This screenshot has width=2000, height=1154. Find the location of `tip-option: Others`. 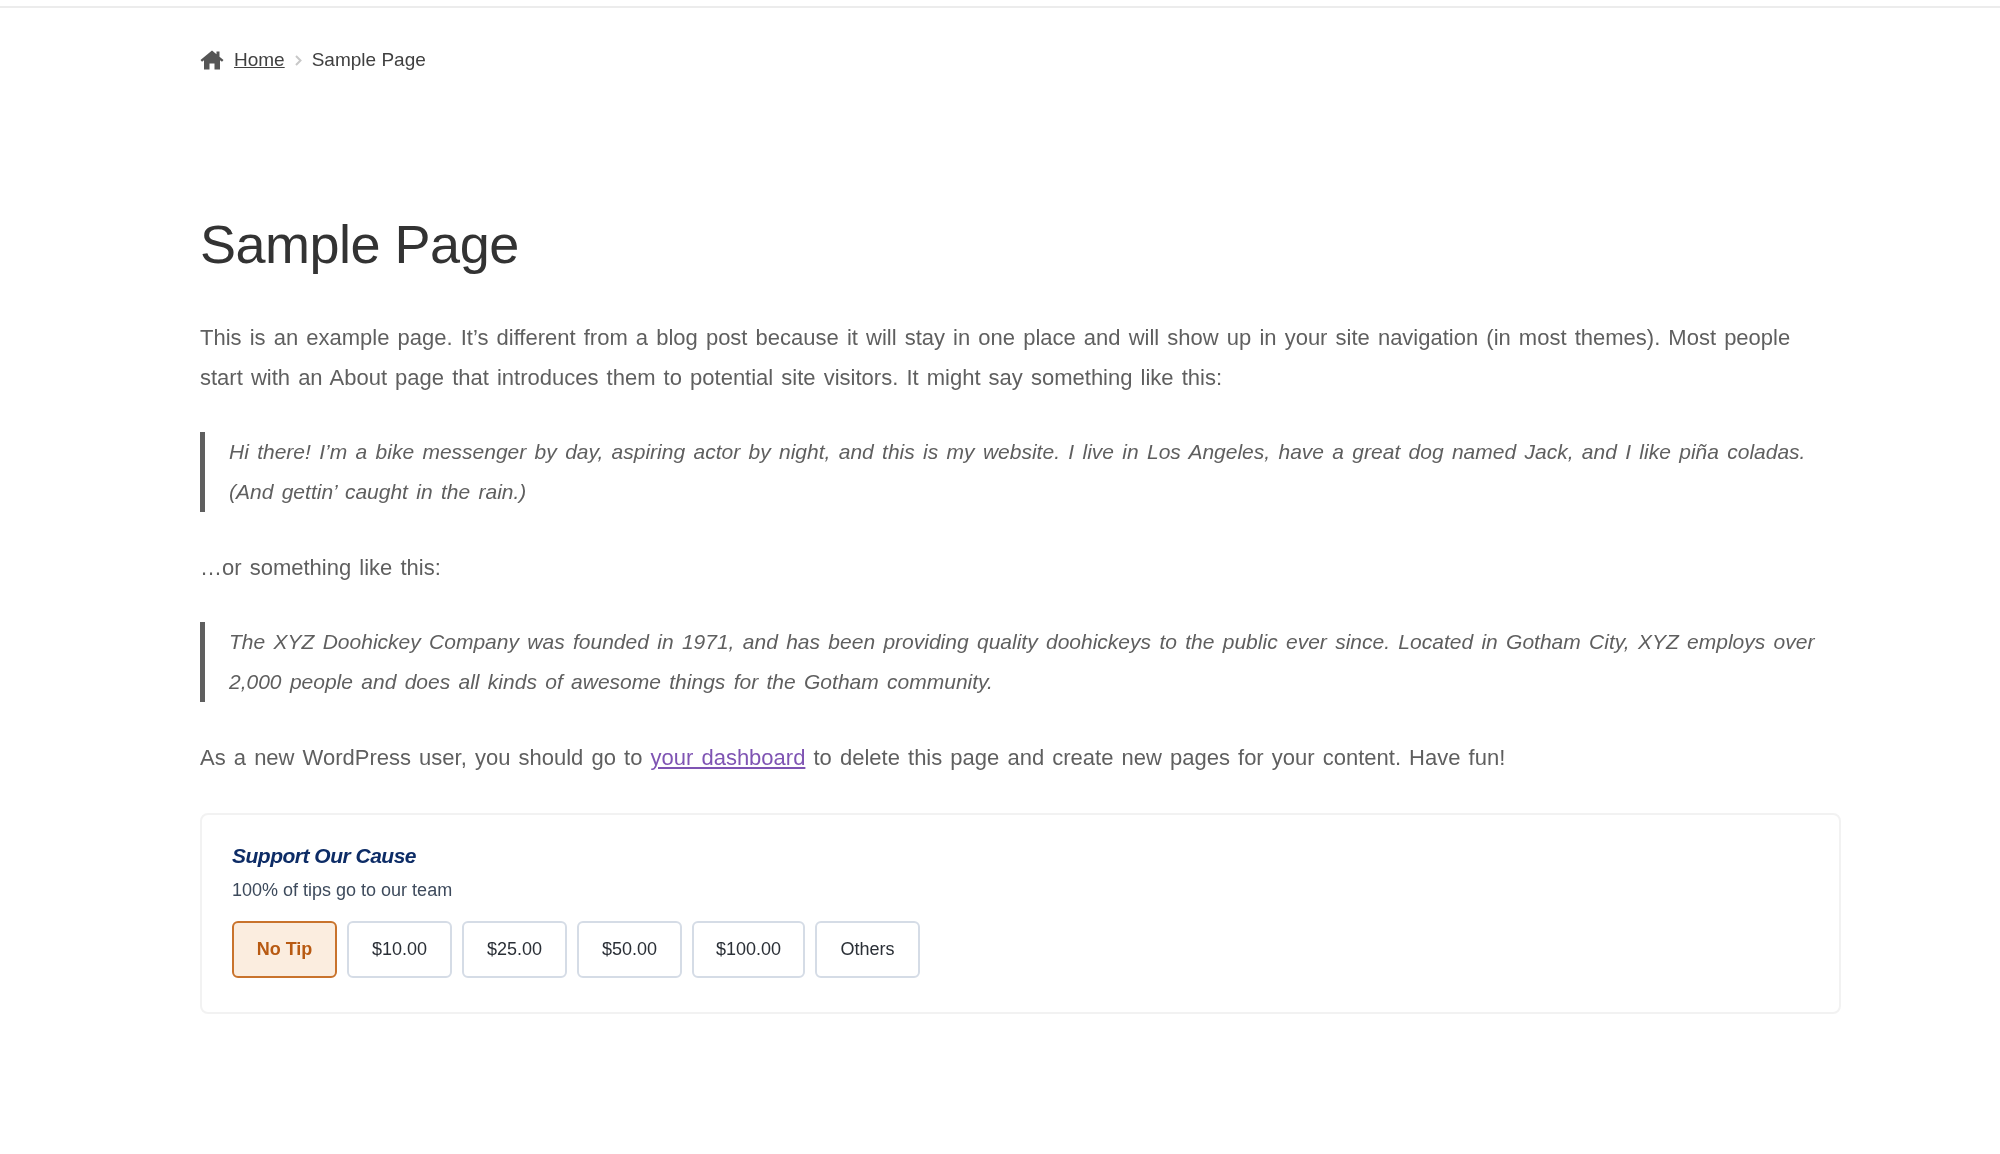

tip-option: Others is located at coordinates (868, 949).